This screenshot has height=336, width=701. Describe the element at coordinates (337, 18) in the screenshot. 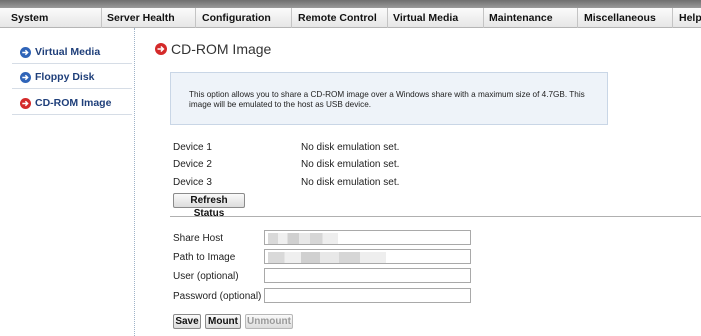

I see `menu-remote-control: Remote Control` at that location.